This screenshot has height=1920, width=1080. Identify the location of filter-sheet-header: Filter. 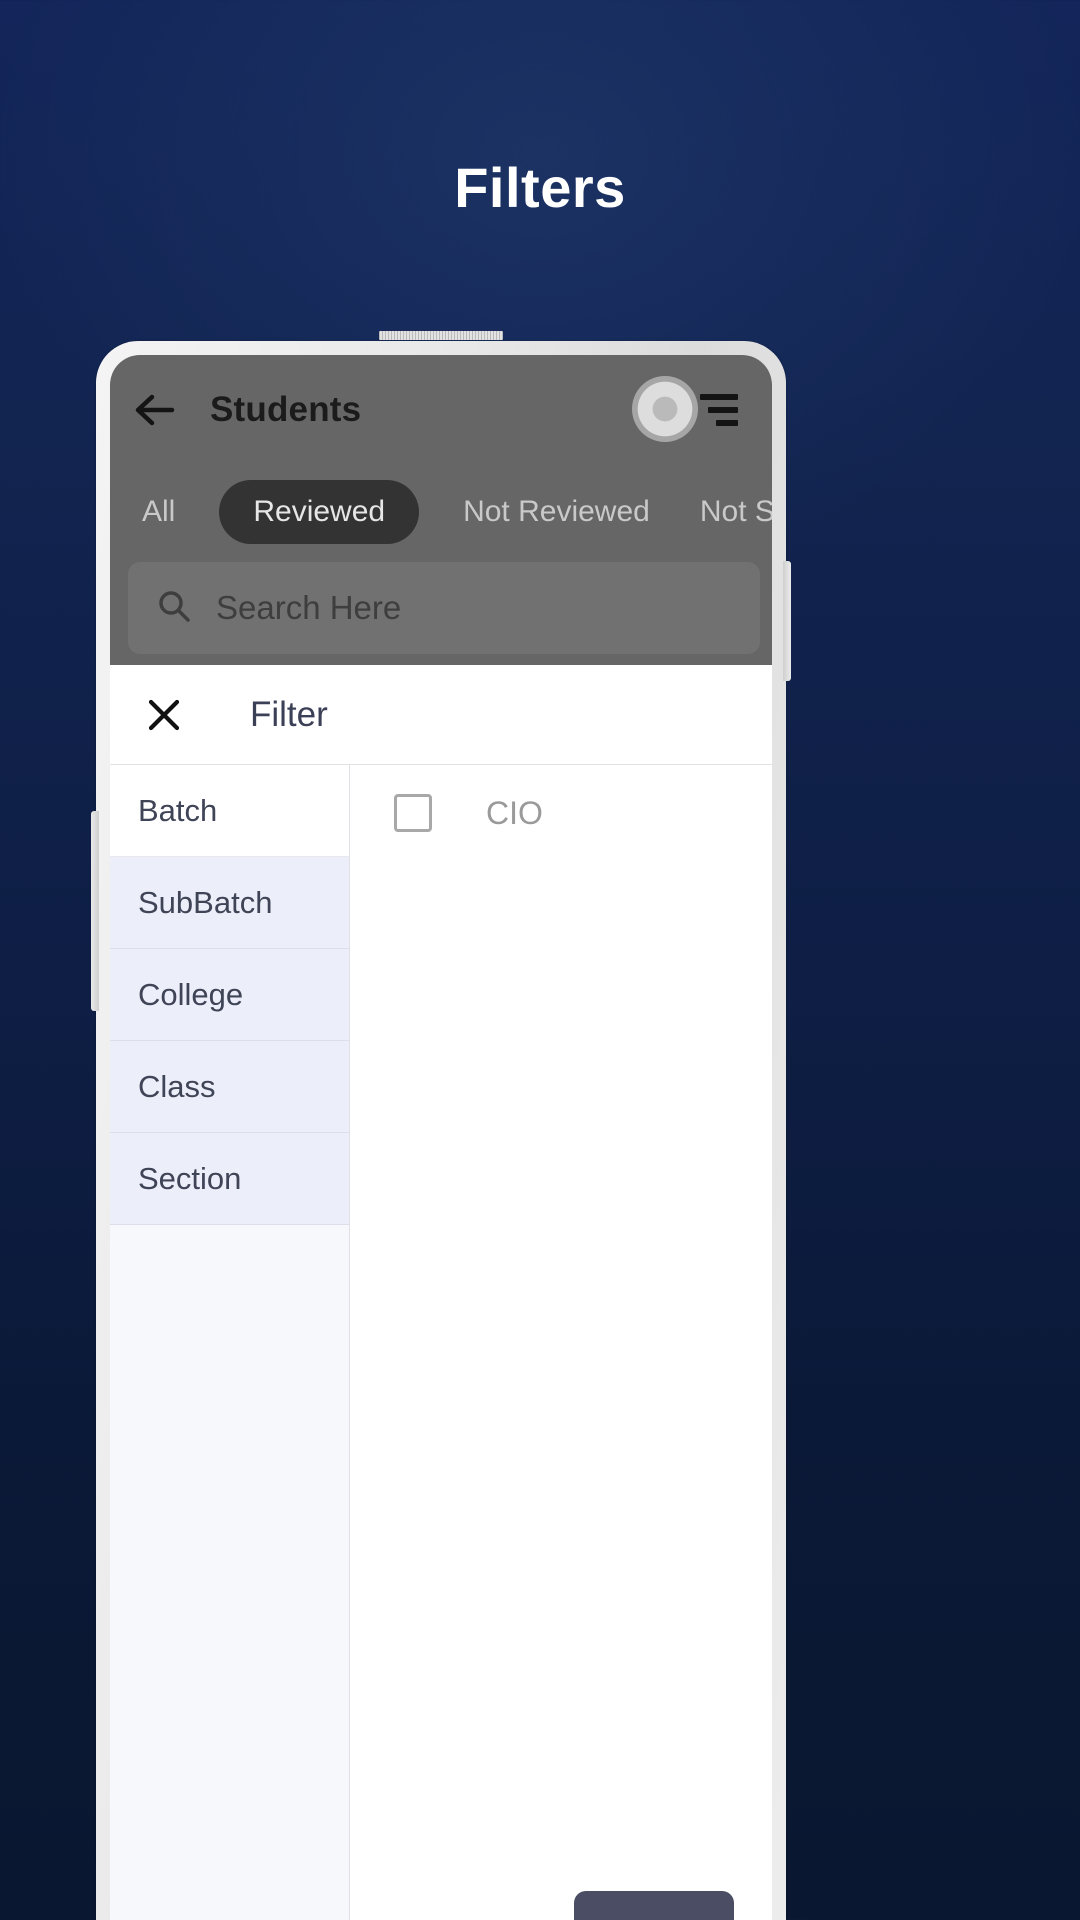
(441, 715).